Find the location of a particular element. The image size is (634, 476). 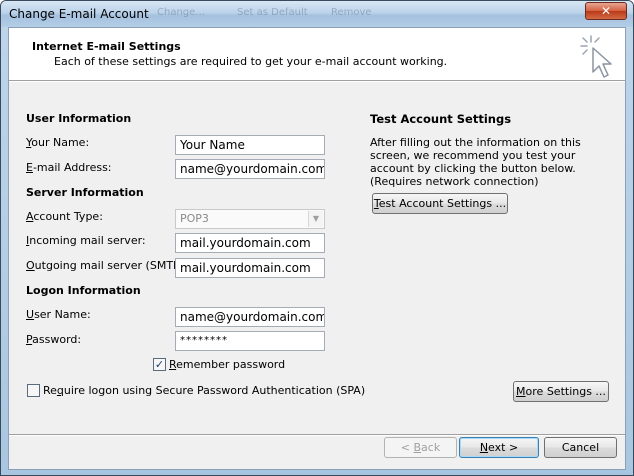

your-name-label: Your Name: is located at coordinates (58, 142).